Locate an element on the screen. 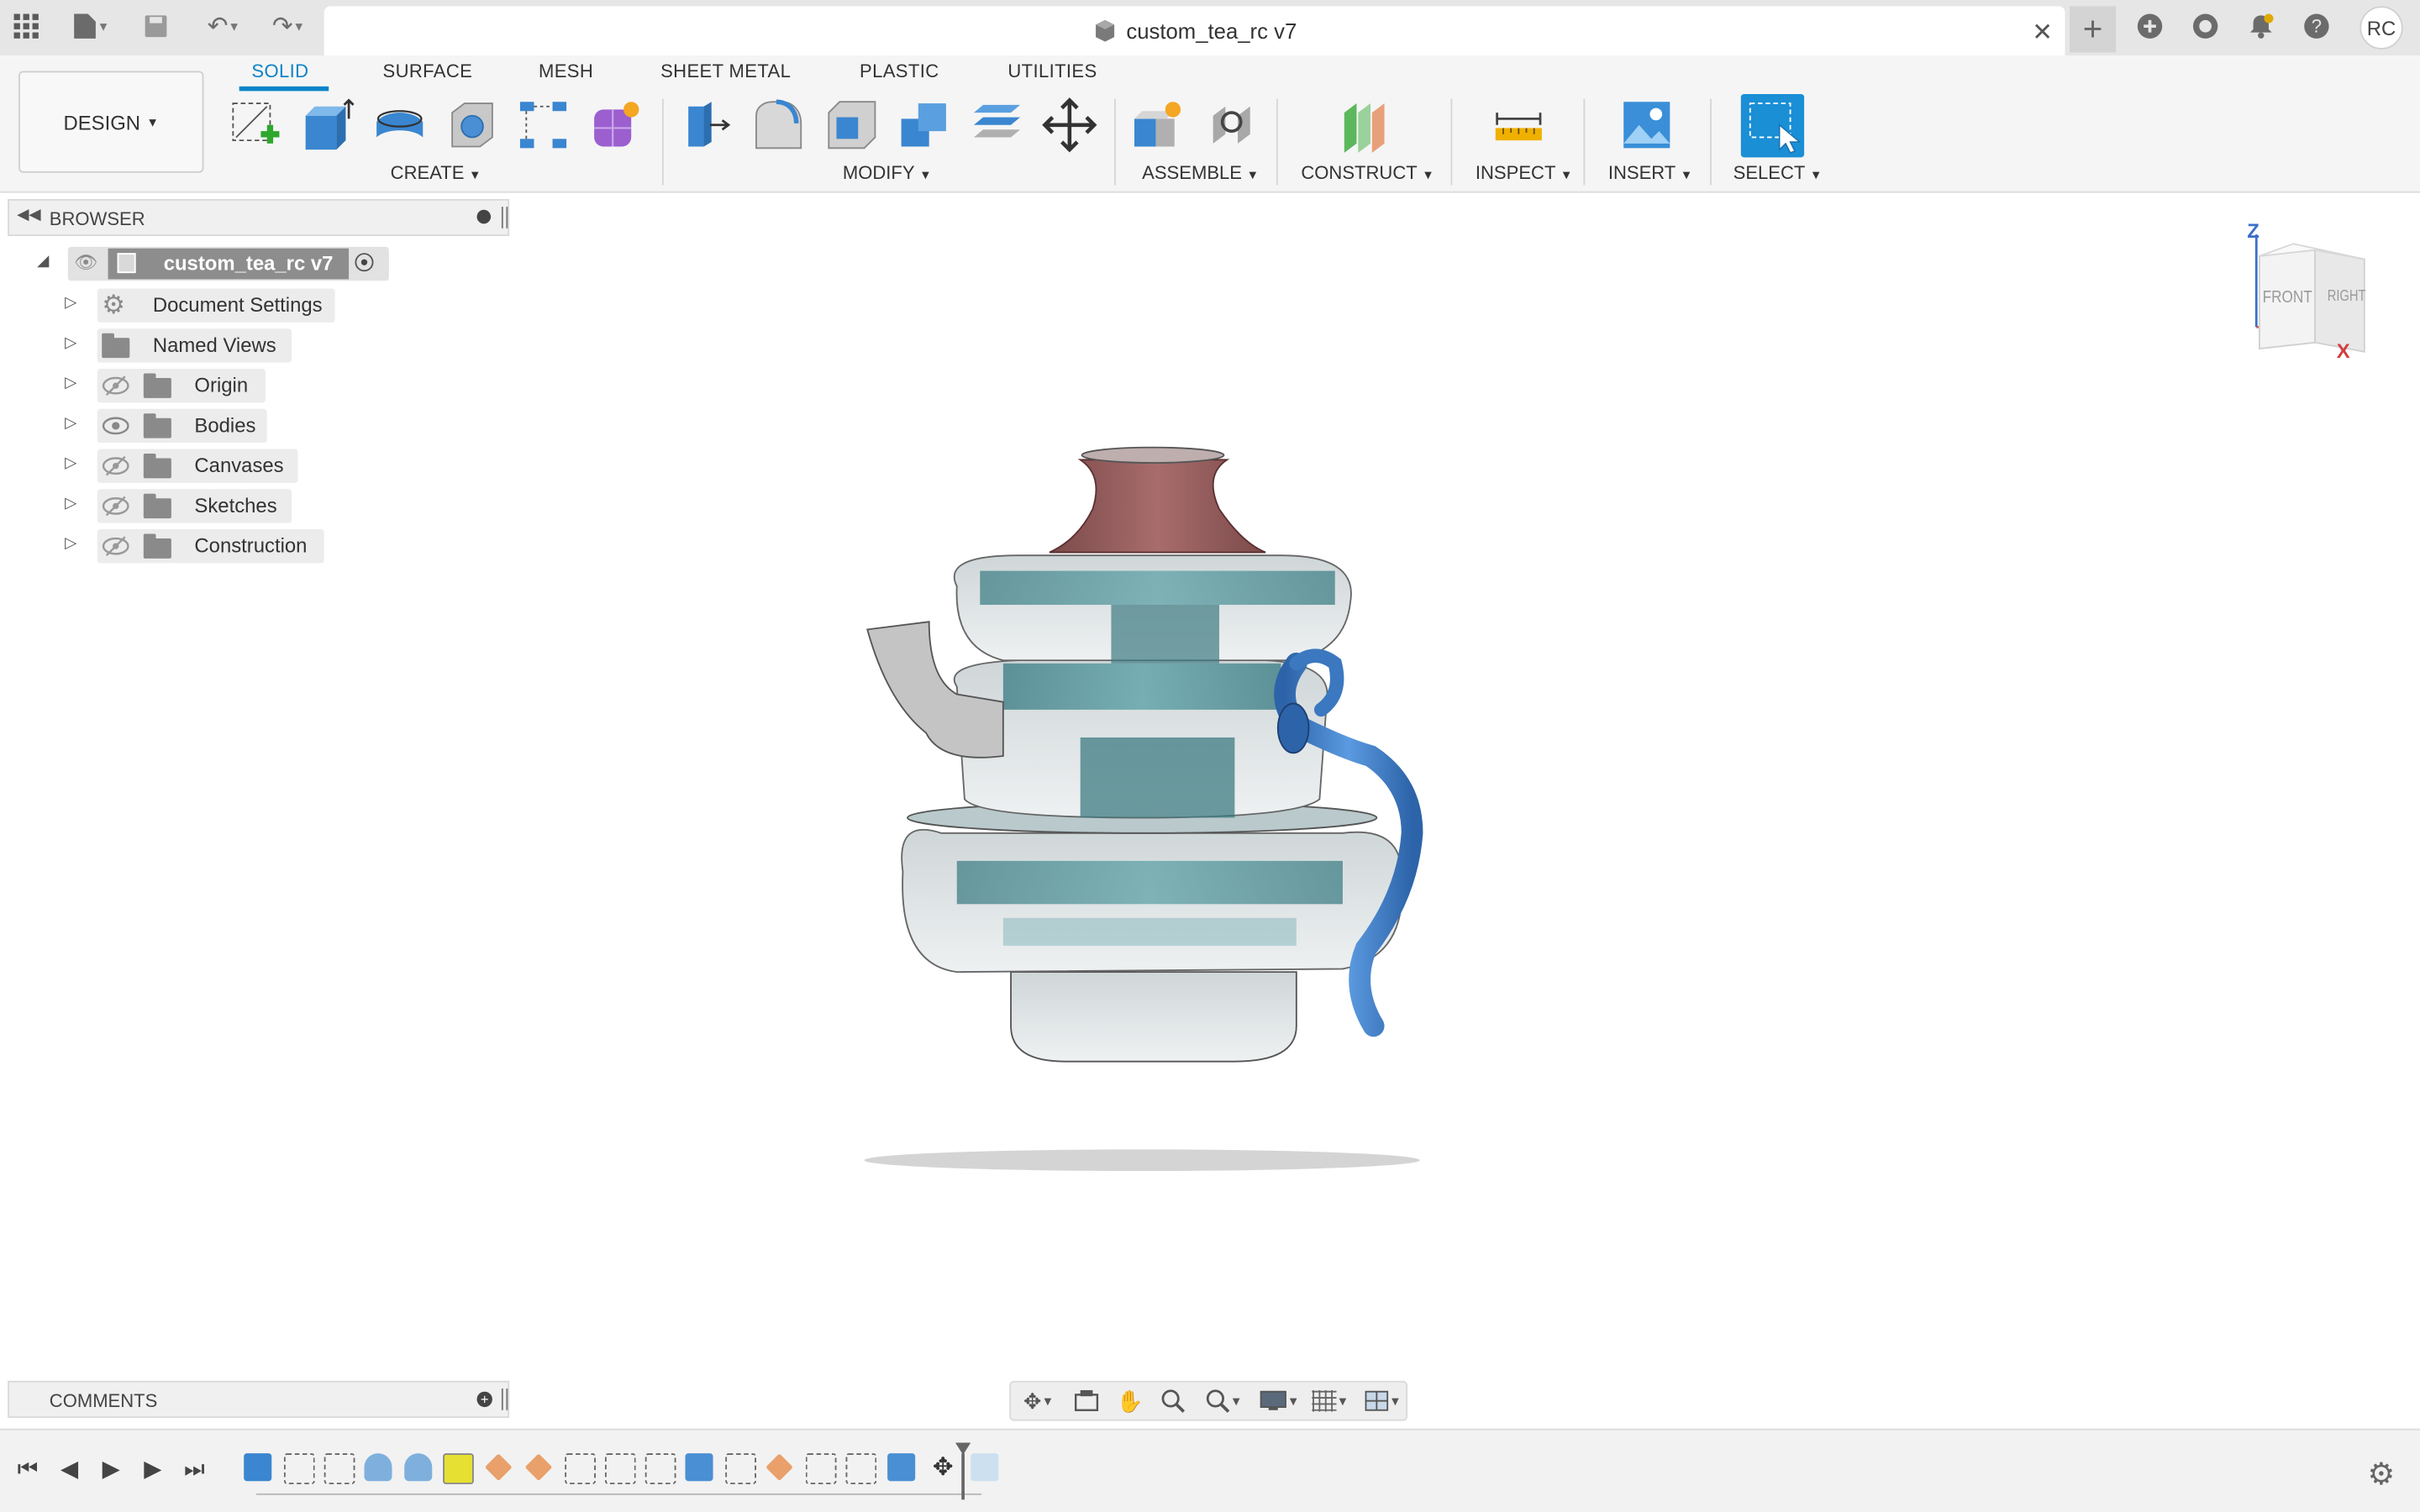 This screenshot has width=2420, height=1512. tab-surface: SURFACE is located at coordinates (428, 71).